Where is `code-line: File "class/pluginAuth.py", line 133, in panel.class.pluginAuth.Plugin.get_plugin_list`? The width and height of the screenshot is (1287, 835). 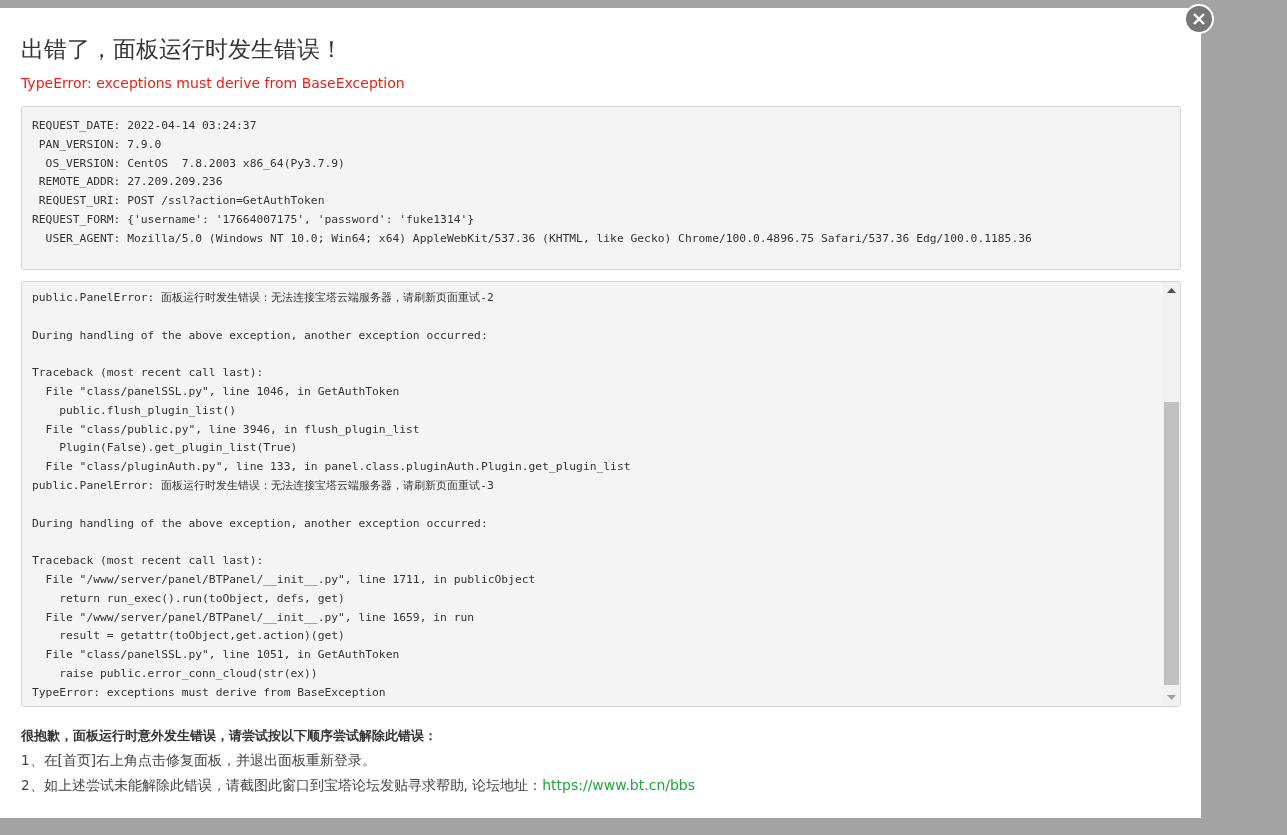
code-line: File "class/pluginAuth.py", line 133, in panel.class.pluginAuth.Plugin.get_plugin_list is located at coordinates (338, 467).